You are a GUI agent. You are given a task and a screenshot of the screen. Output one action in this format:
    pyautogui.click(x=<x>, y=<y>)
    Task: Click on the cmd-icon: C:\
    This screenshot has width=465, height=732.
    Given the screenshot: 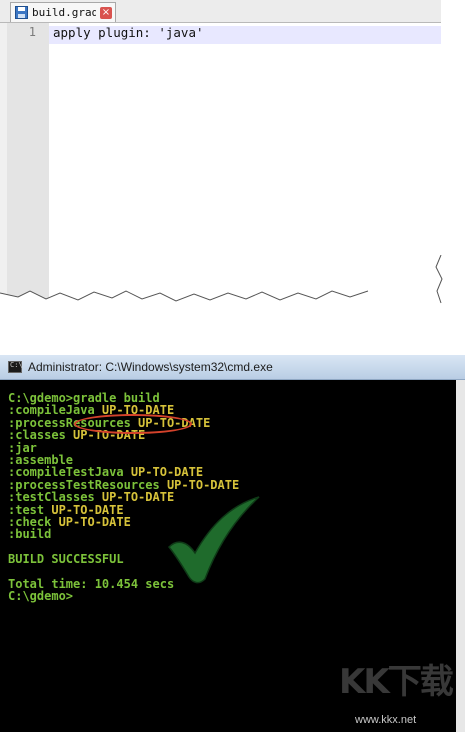 What is the action you would take?
    pyautogui.click(x=15, y=367)
    